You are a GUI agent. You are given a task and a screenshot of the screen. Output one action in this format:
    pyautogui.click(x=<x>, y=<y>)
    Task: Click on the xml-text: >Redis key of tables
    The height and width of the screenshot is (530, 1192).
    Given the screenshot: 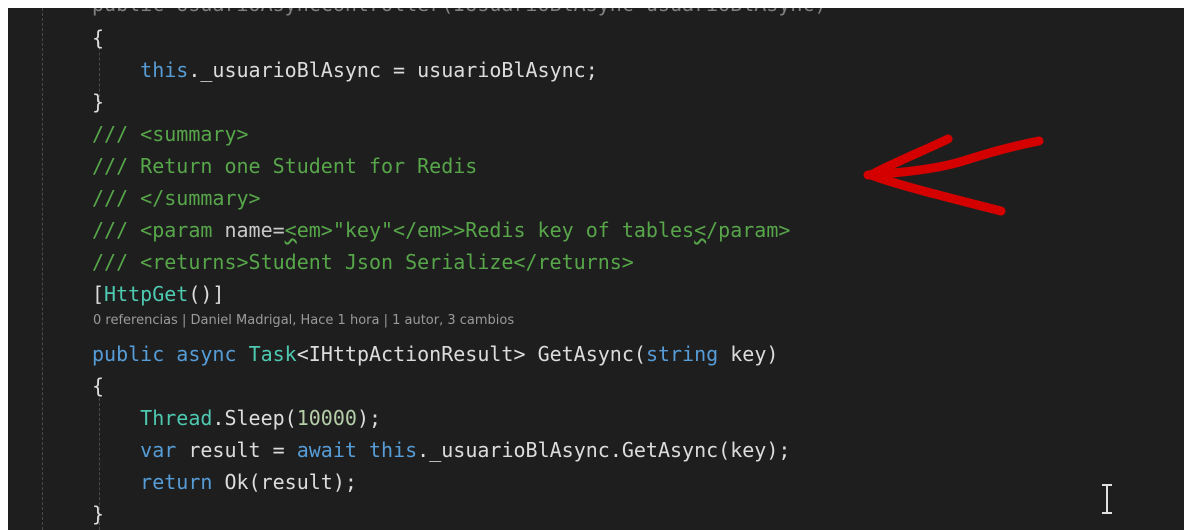 What is the action you would take?
    pyautogui.click(x=574, y=230)
    